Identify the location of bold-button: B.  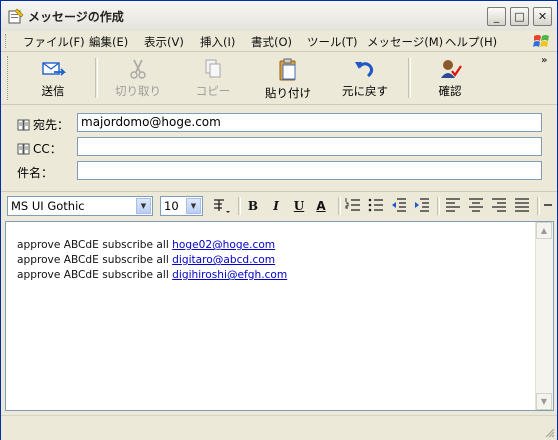
(253, 206).